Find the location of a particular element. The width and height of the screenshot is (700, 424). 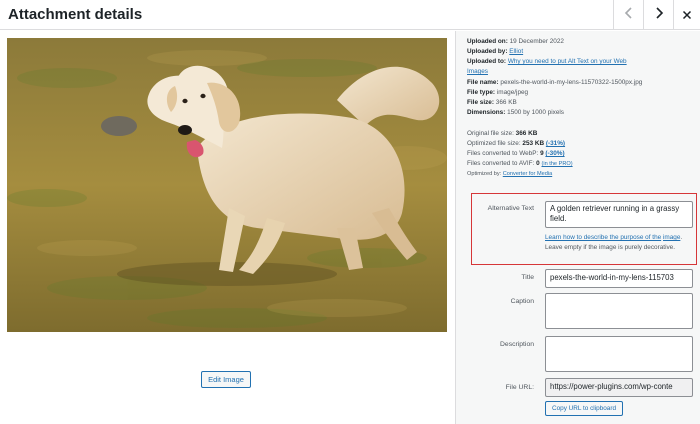

edit-image-button: Edit Image is located at coordinates (226, 379).